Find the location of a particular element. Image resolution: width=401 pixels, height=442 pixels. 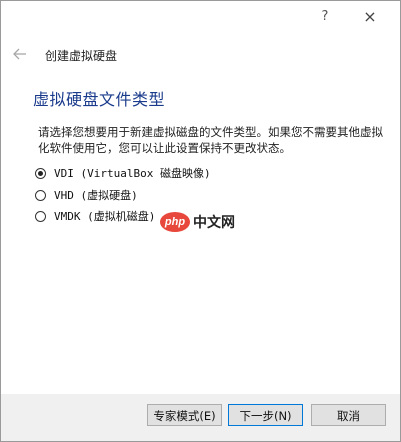

wizard-title: 创建虚拟硬盘 is located at coordinates (81, 56).